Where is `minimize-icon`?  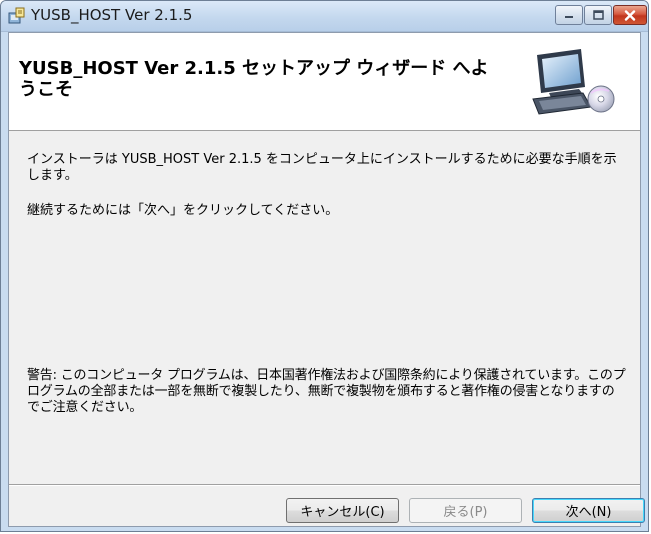 minimize-icon is located at coordinates (569, 17).